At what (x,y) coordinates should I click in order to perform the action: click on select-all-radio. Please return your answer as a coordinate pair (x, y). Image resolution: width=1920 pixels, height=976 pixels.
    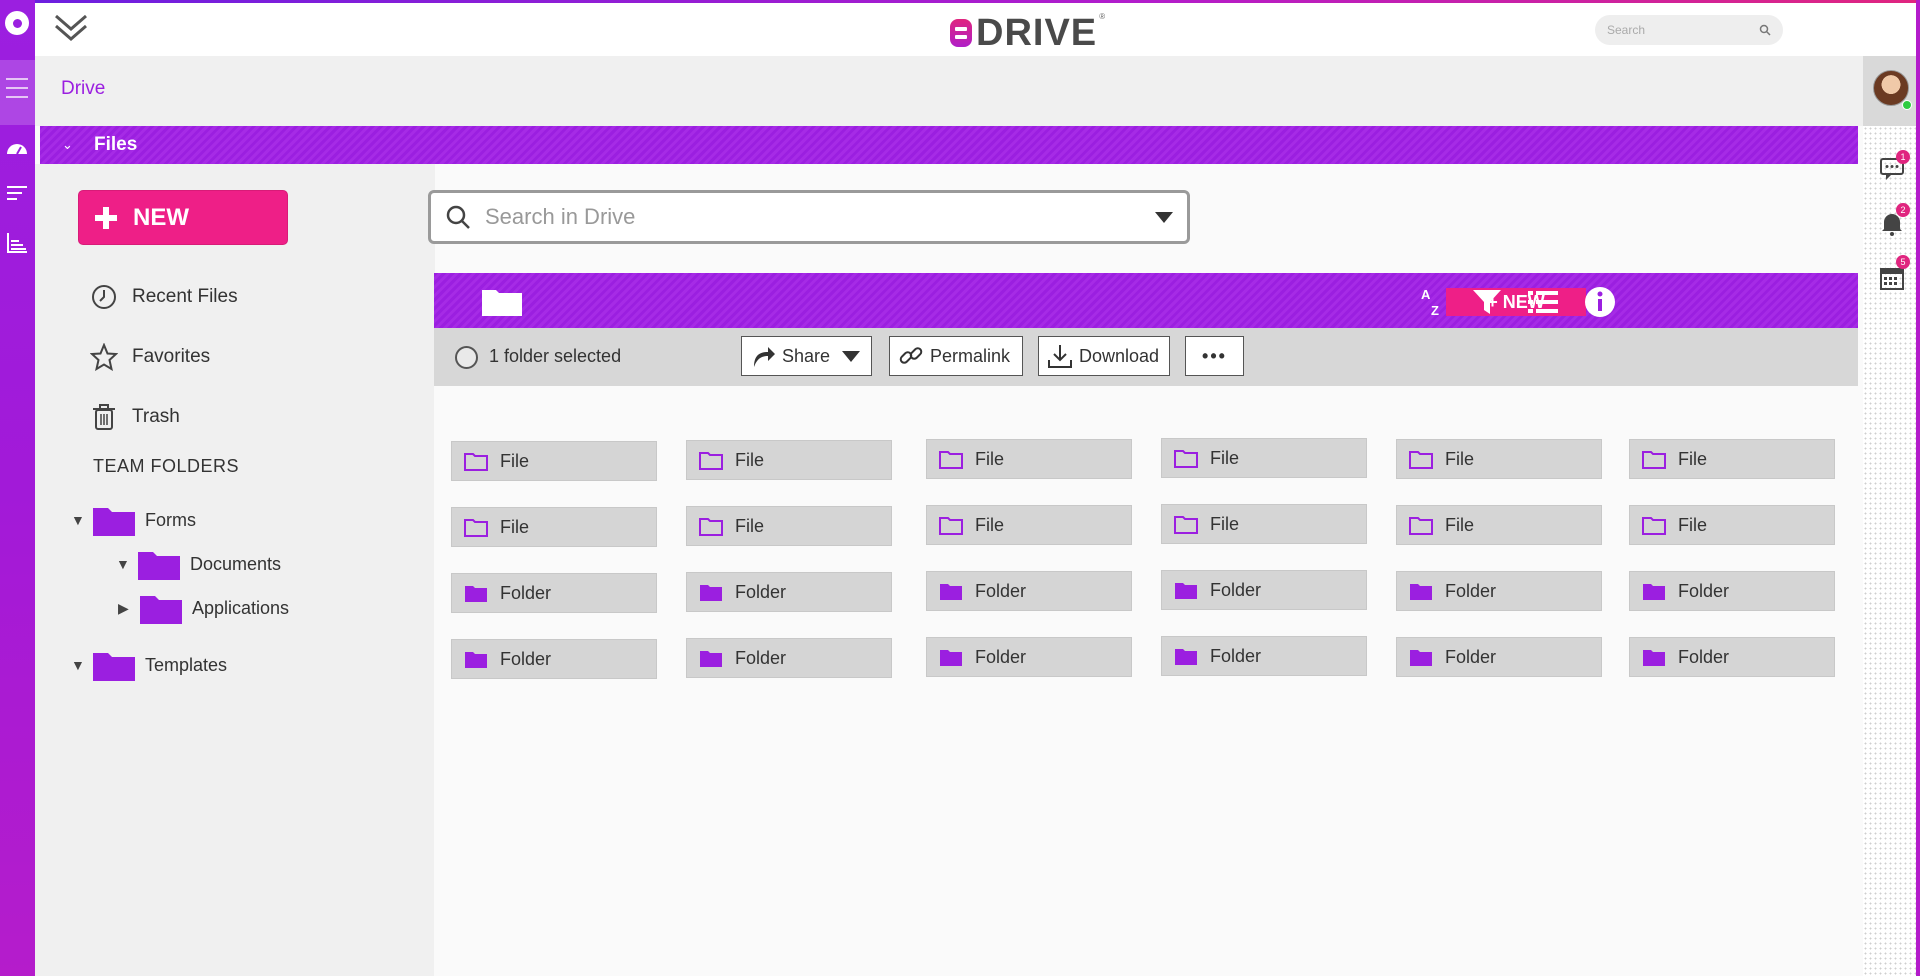
    Looking at the image, I should click on (466, 357).